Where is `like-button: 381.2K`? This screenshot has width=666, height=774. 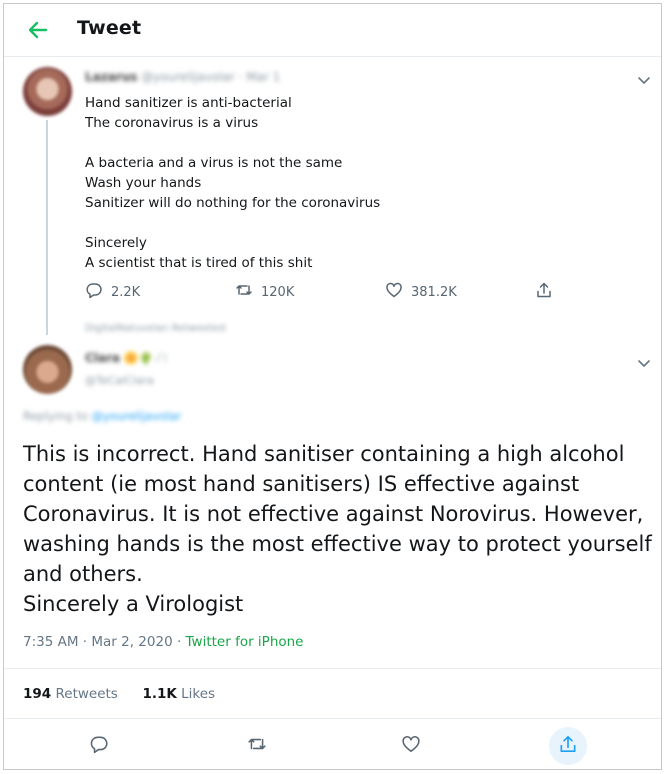 like-button: 381.2K is located at coordinates (421, 292).